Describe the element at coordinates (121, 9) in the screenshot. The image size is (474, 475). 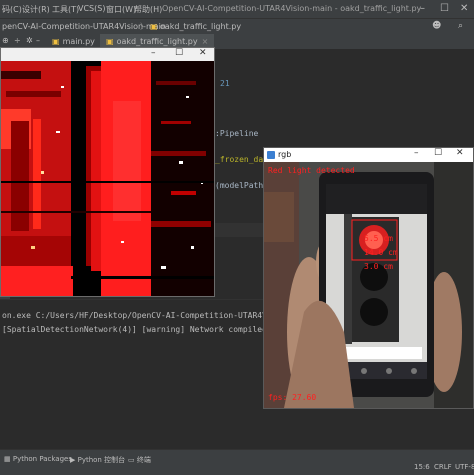
I see `menu-window: 窗口(W)` at that location.